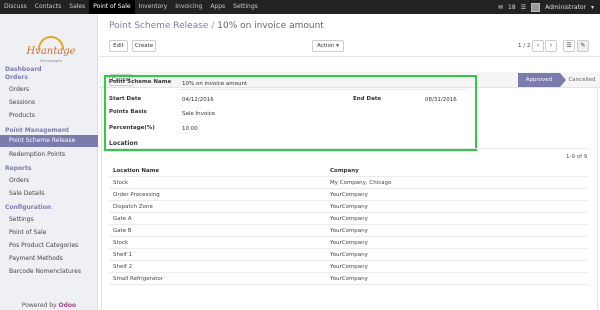 The width and height of the screenshot is (600, 310). Describe the element at coordinates (122, 219) in the screenshot. I see `cell-location-name: Gate A` at that location.